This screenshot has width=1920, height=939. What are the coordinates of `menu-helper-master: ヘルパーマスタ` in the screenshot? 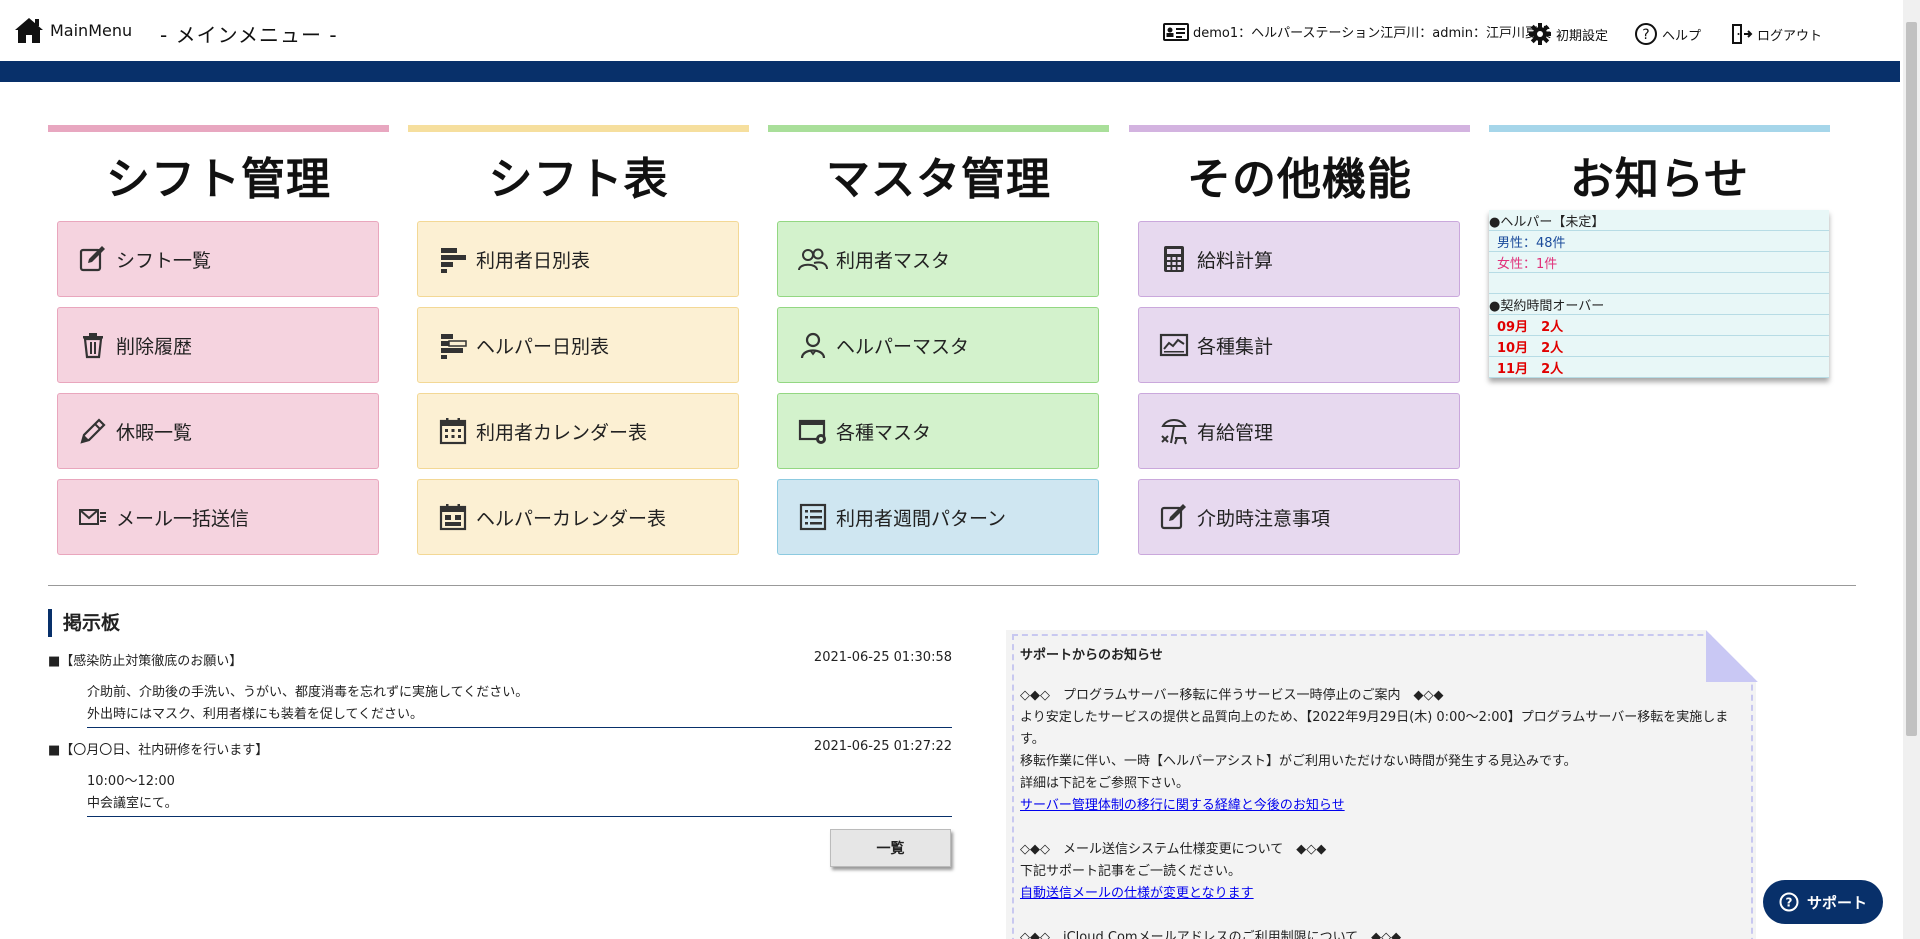 It's located at (938, 345).